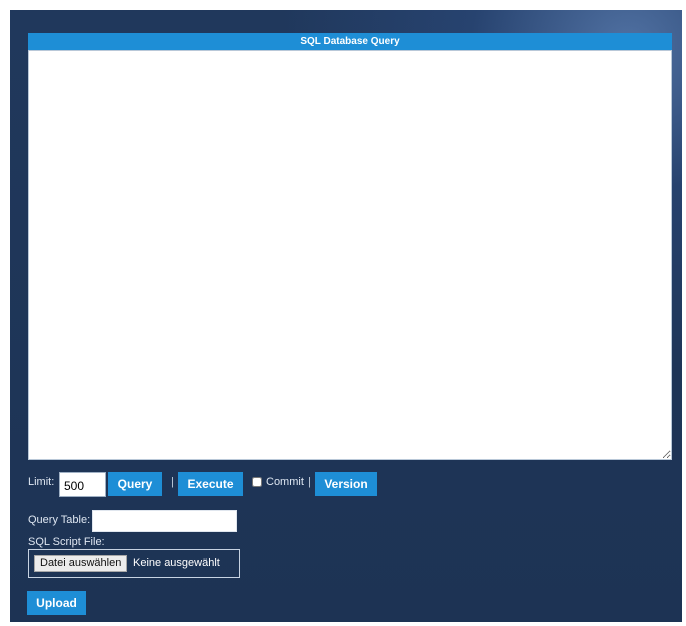 Image resolution: width=686 pixels, height=626 pixels. Describe the element at coordinates (176, 563) in the screenshot. I see `file-status: Keine ausgewählt` at that location.